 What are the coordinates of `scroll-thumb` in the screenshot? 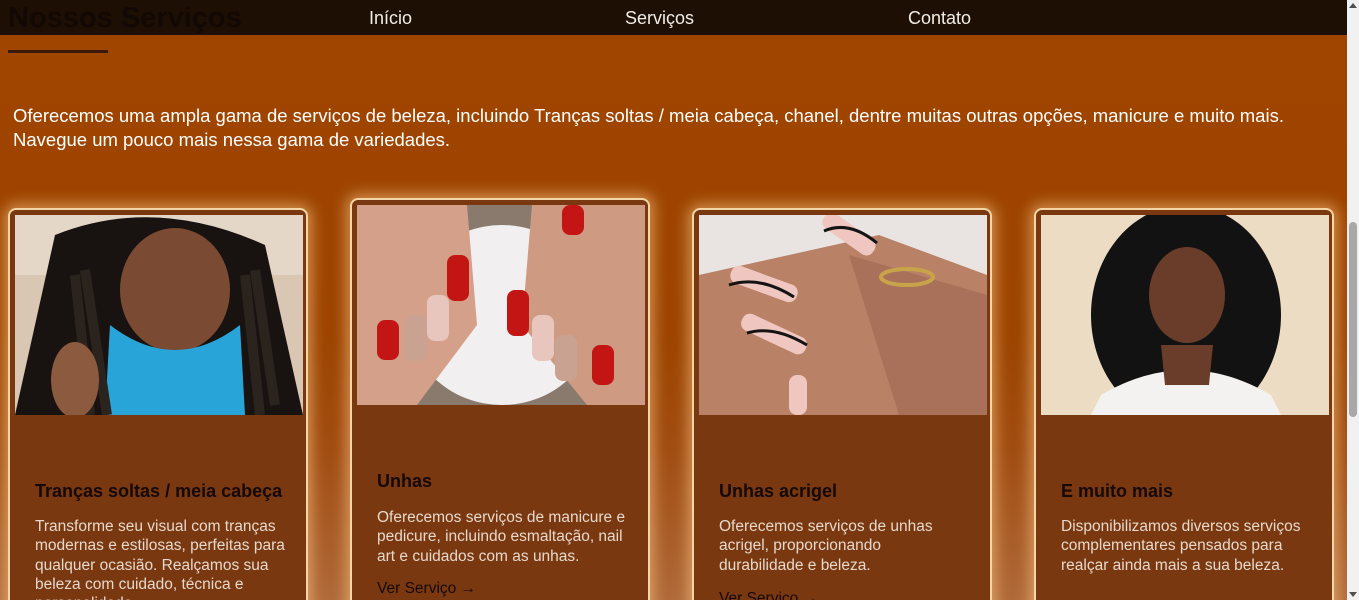 It's located at (1353, 319).